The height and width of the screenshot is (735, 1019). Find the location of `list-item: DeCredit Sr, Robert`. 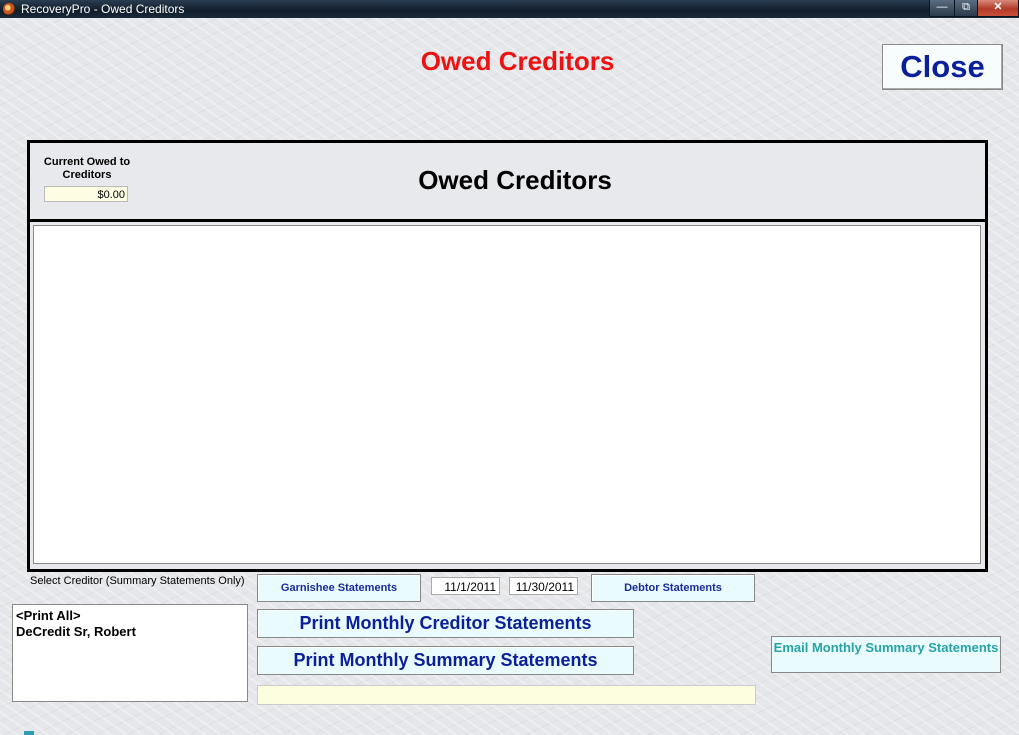

list-item: DeCredit Sr, Robert is located at coordinates (130, 632).